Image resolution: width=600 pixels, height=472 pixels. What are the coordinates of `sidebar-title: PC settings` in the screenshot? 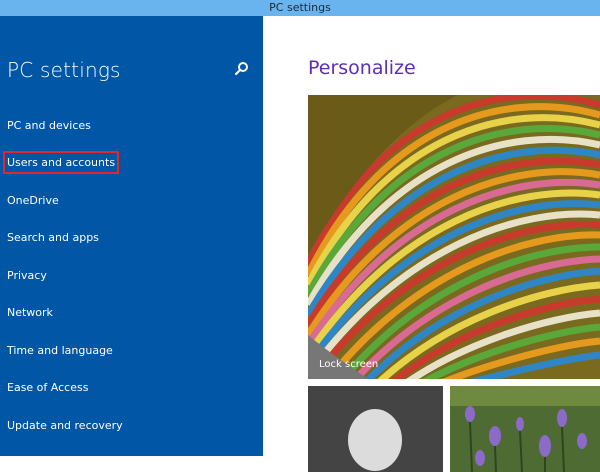 It's located at (64, 70).